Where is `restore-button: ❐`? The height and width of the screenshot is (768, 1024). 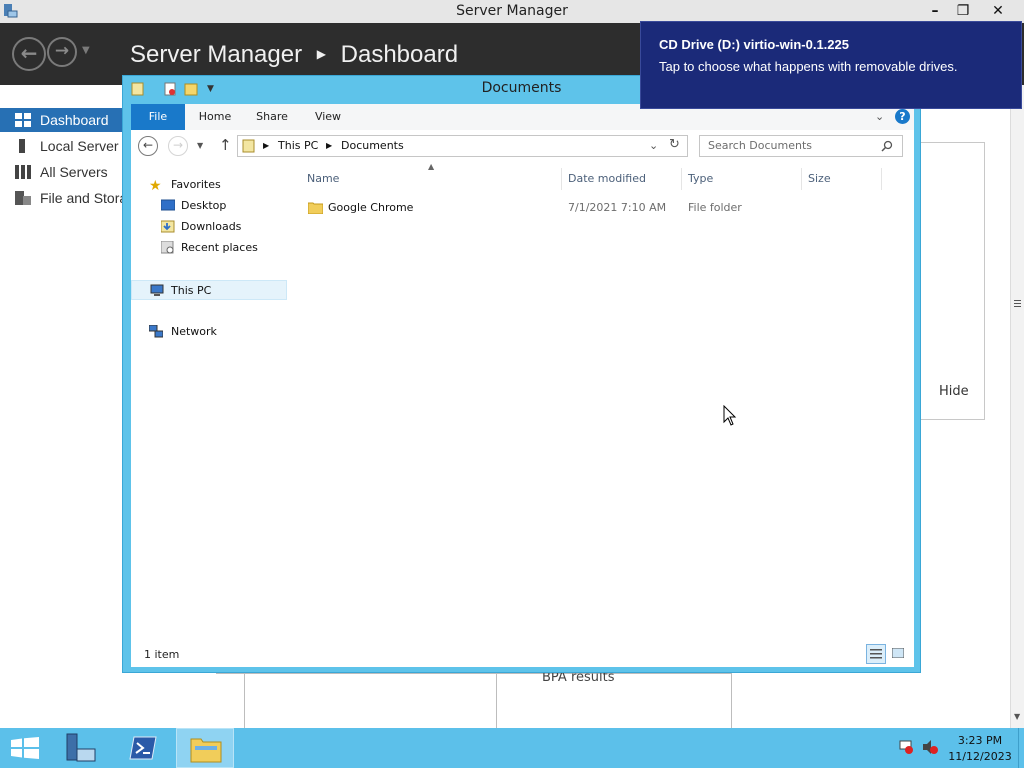 restore-button: ❐ is located at coordinates (963, 11).